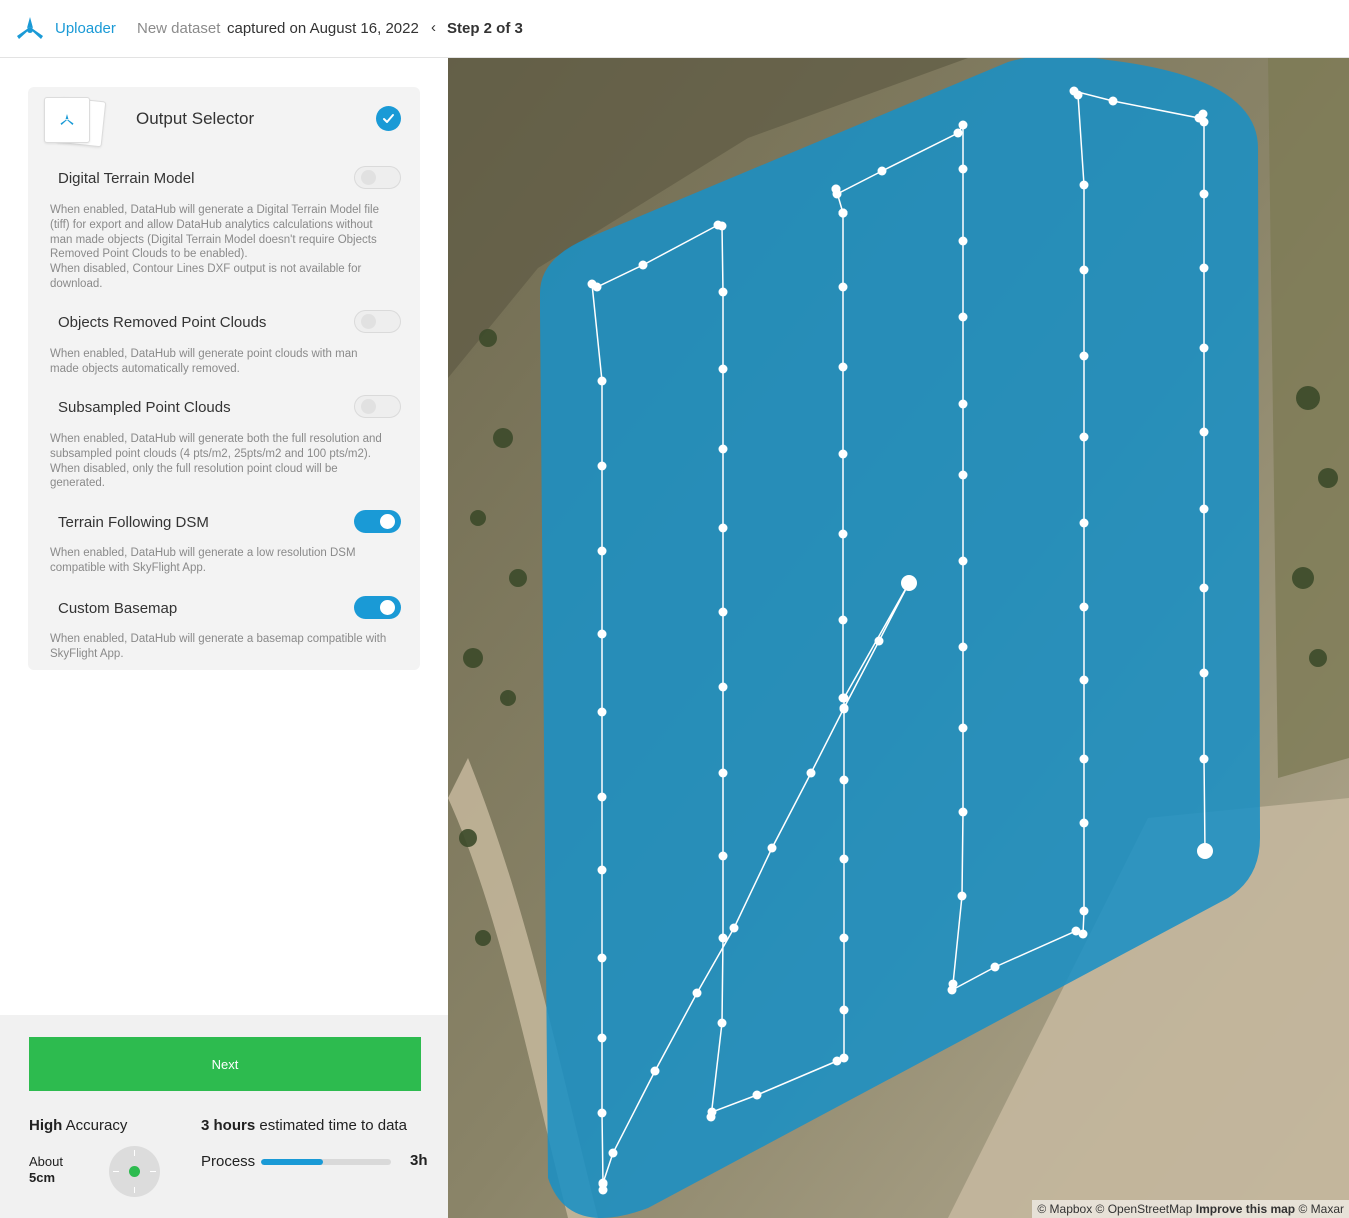 The image size is (1349, 1218). What do you see at coordinates (30, 29) in the screenshot?
I see `uploader-logo-icon` at bounding box center [30, 29].